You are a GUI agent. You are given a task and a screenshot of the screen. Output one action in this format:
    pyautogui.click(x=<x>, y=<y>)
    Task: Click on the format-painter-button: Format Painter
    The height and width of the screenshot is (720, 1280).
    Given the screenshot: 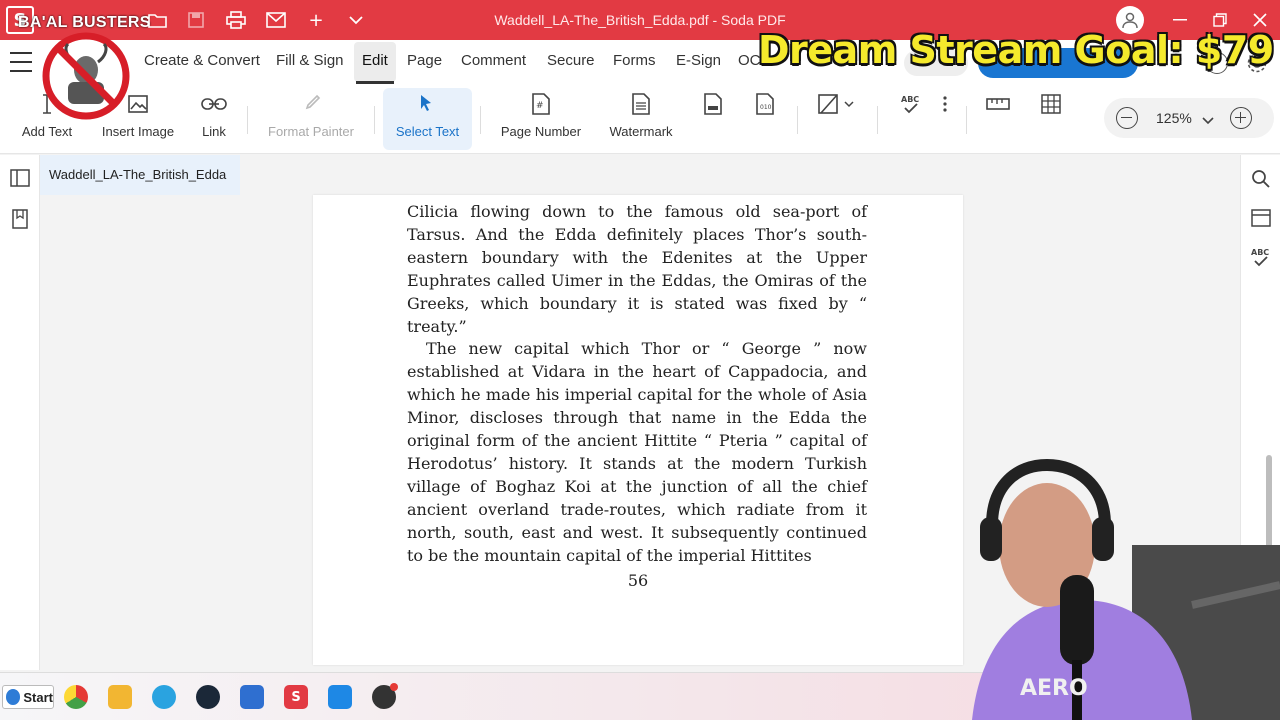 What is the action you would take?
    pyautogui.click(x=311, y=119)
    